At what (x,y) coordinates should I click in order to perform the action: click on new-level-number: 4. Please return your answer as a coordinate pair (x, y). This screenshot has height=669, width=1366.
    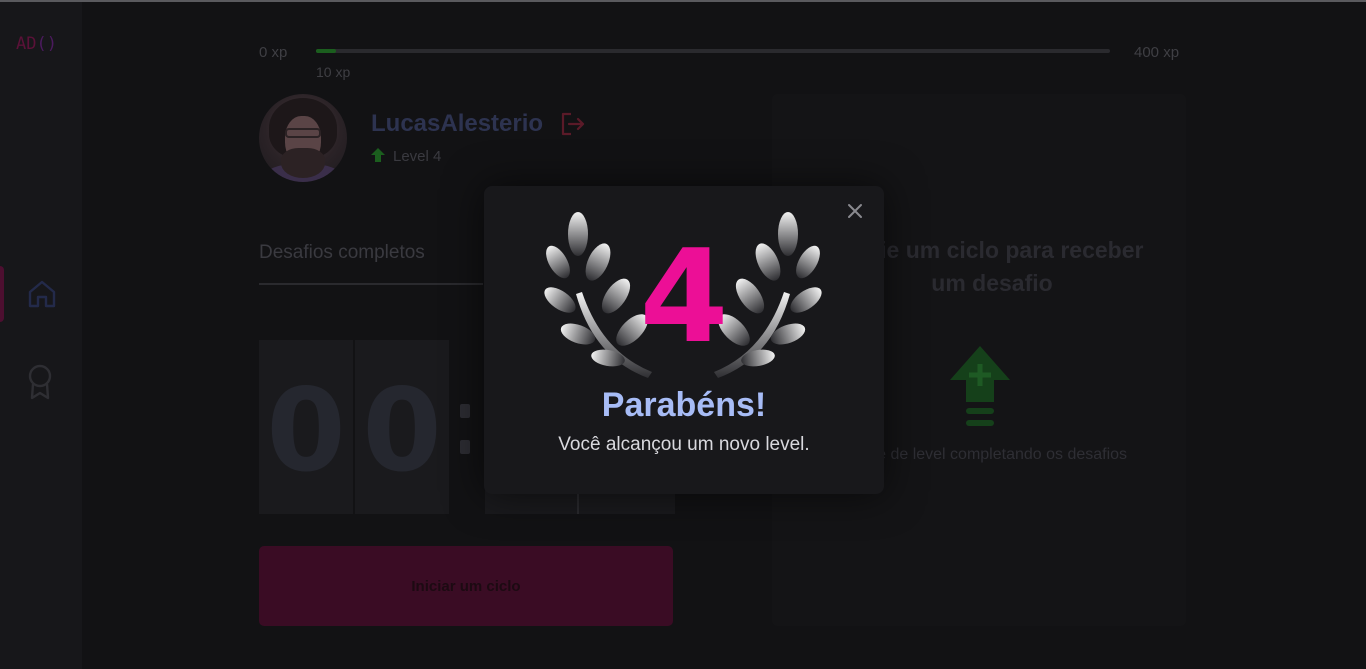
    Looking at the image, I should click on (684, 297).